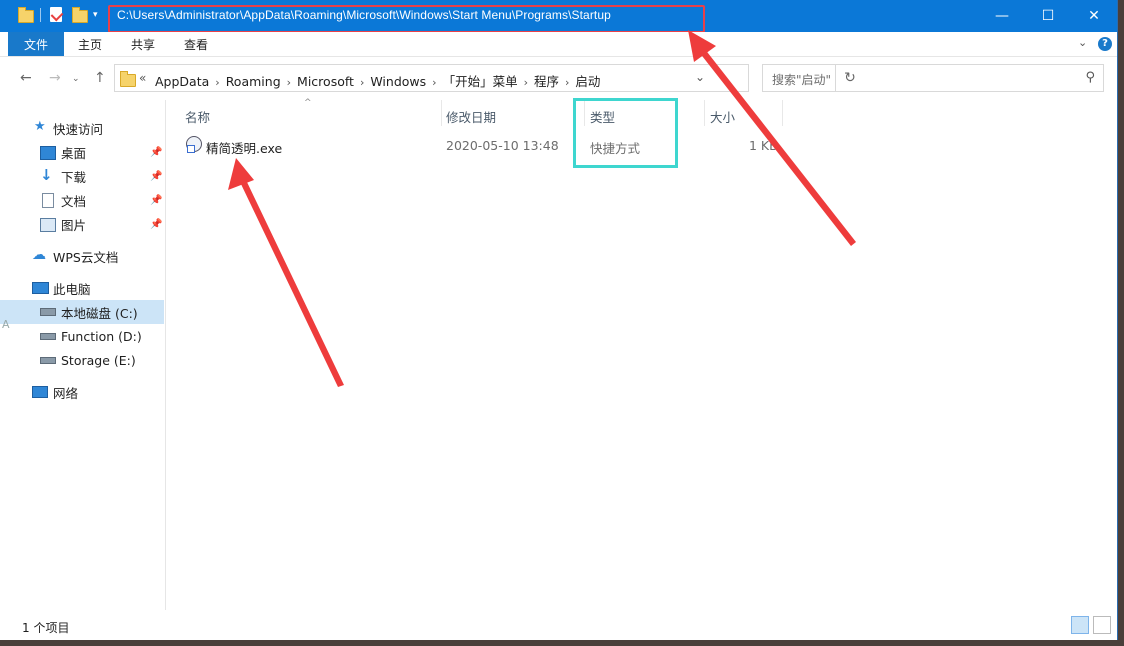 The width and height of the screenshot is (1124, 646). What do you see at coordinates (1102, 625) in the screenshot?
I see `large-icons-view-icon` at bounding box center [1102, 625].